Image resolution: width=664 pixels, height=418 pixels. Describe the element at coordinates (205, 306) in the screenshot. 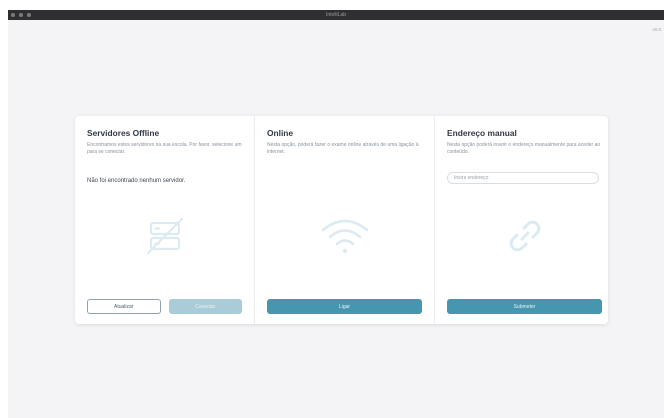

I see `connect-offline-button: Conectar` at that location.